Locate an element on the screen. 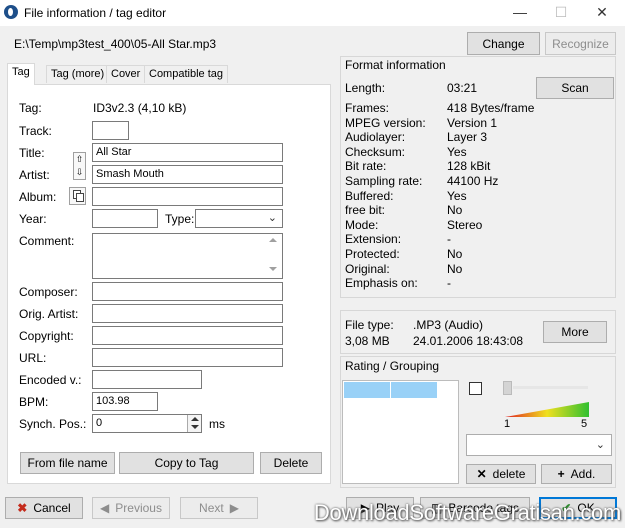 The height and width of the screenshot is (528, 625). synch-pos-value: 0 is located at coordinates (99, 423).